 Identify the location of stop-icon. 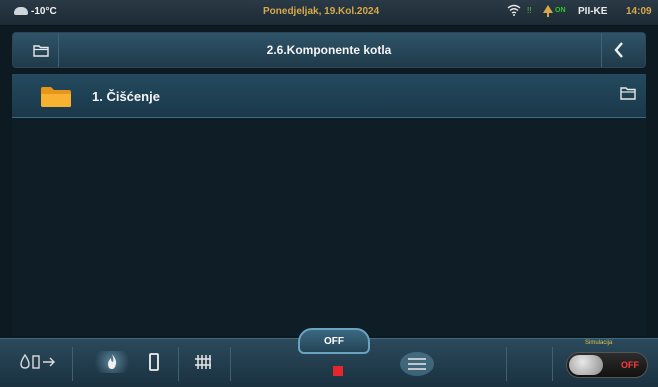
(338, 371).